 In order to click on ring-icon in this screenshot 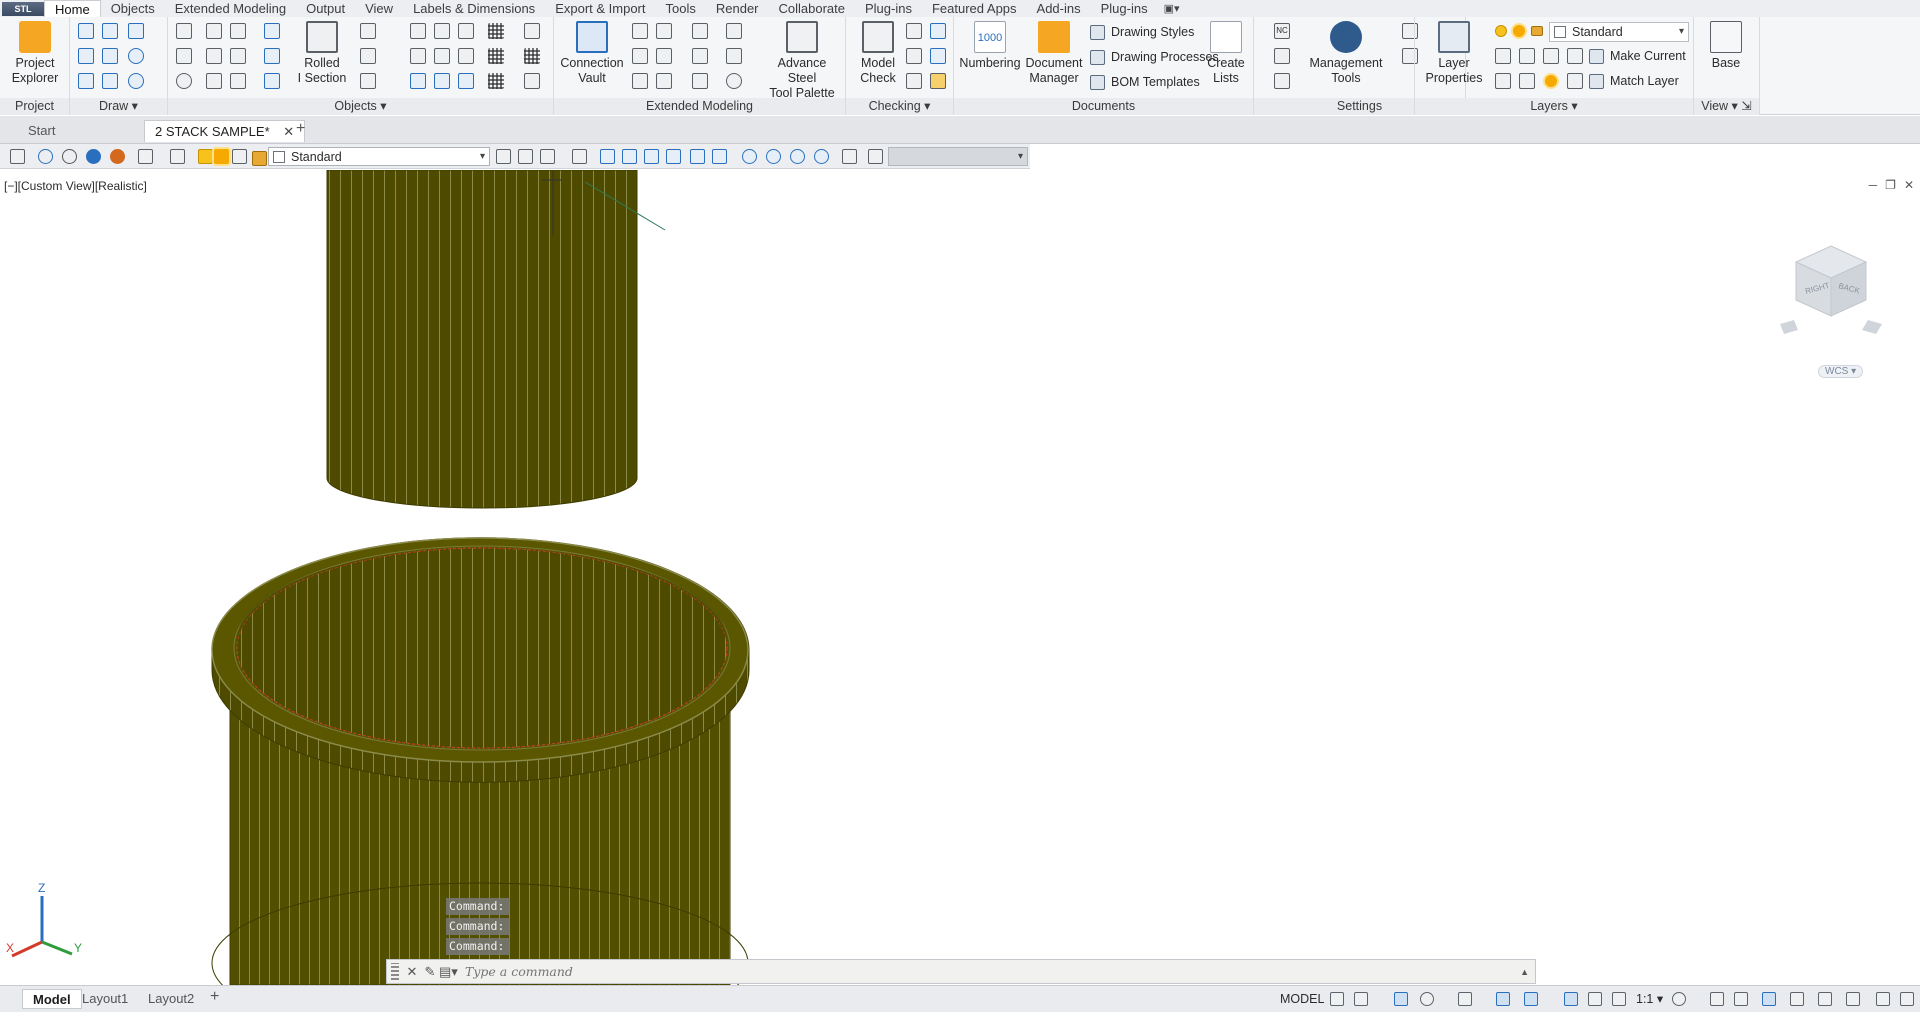, I will do `click(734, 81)`.